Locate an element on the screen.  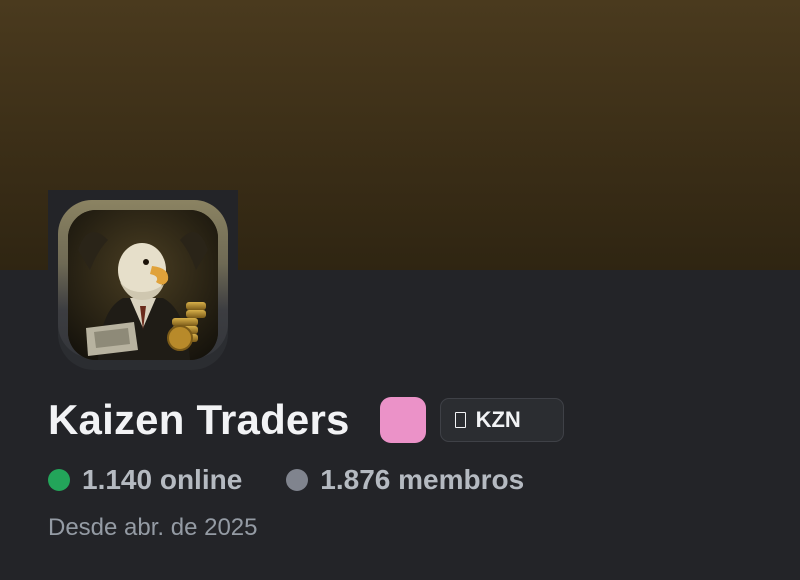
server-avatar is located at coordinates (143, 280).